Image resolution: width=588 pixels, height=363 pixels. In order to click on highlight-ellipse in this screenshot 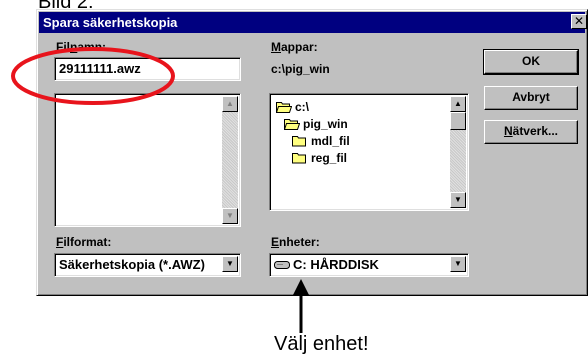, I will do `click(93, 76)`.